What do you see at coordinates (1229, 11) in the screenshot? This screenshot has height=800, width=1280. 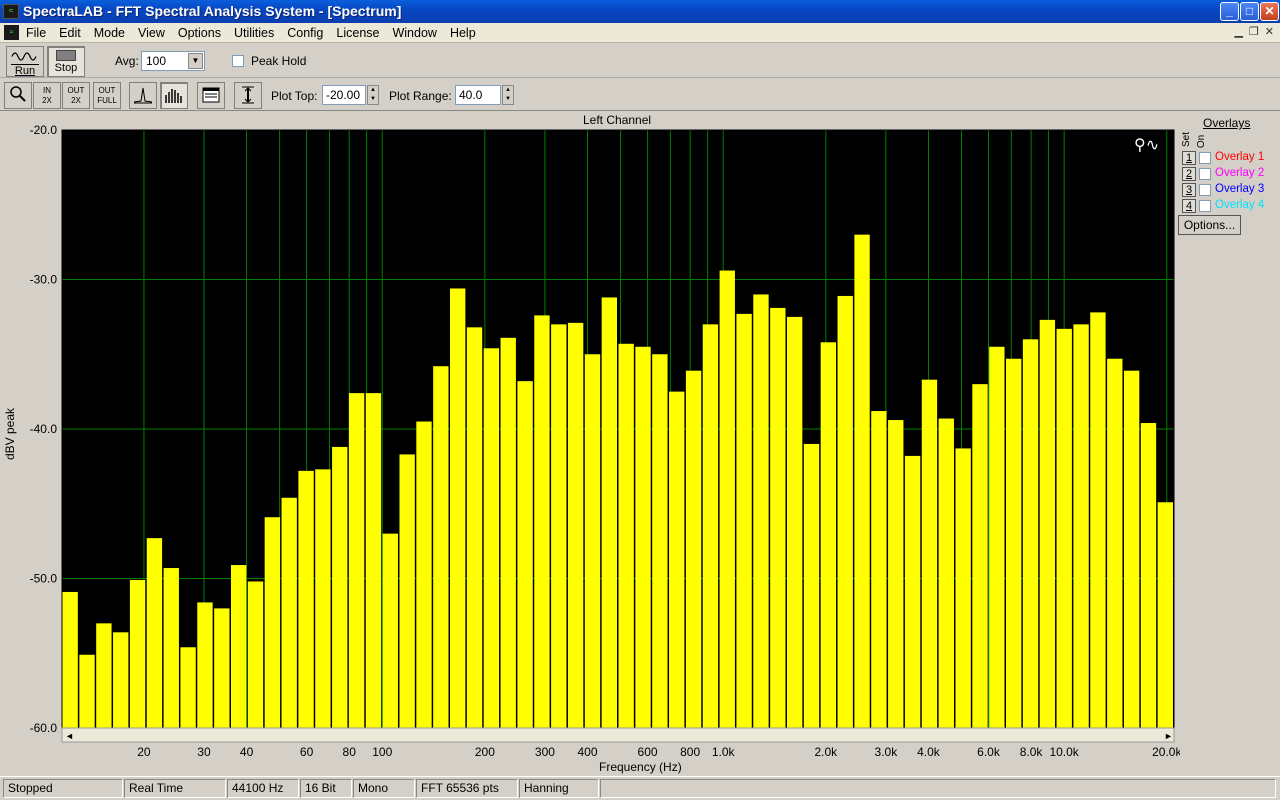 I see `minimize-button: _` at bounding box center [1229, 11].